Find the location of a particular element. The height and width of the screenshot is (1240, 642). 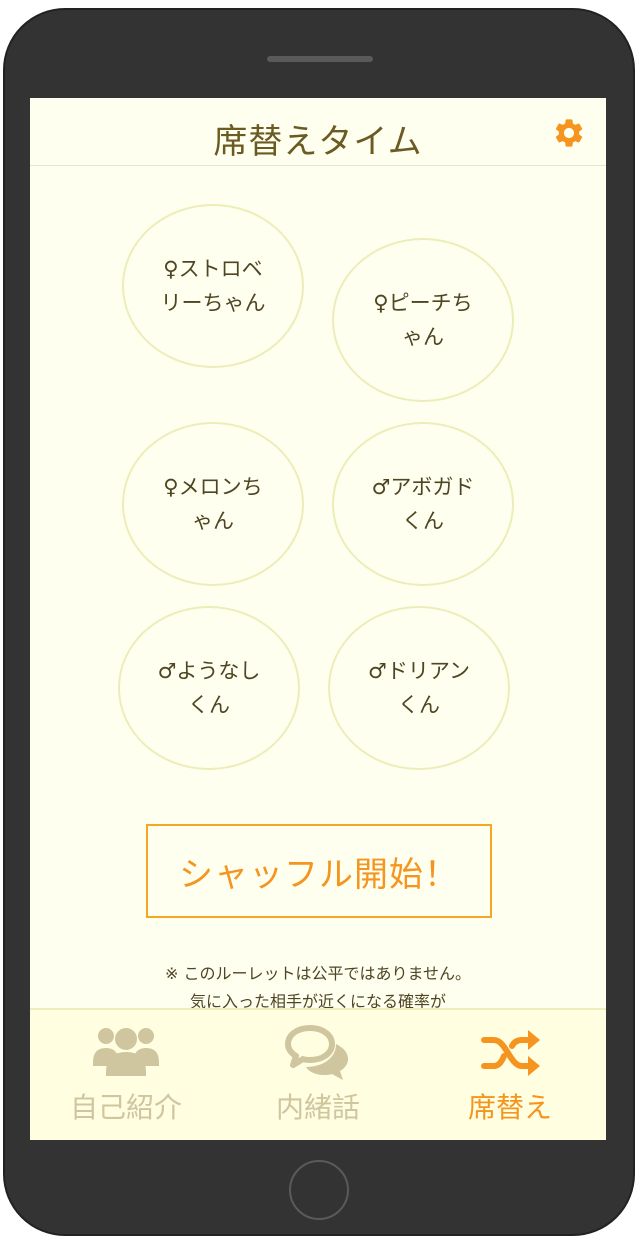

note-line-1: ※ このルーレットは公平ではありません。 is located at coordinates (317, 973).